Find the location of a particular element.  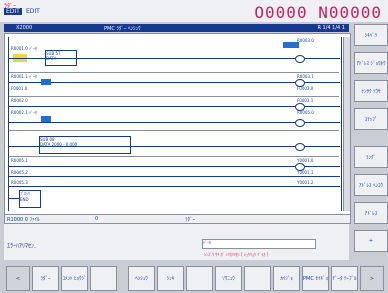

softkey-right-2: ｱﾄﾞﾚｽ ｼﾞｮｳﾎｳ is located at coordinates (371, 63).